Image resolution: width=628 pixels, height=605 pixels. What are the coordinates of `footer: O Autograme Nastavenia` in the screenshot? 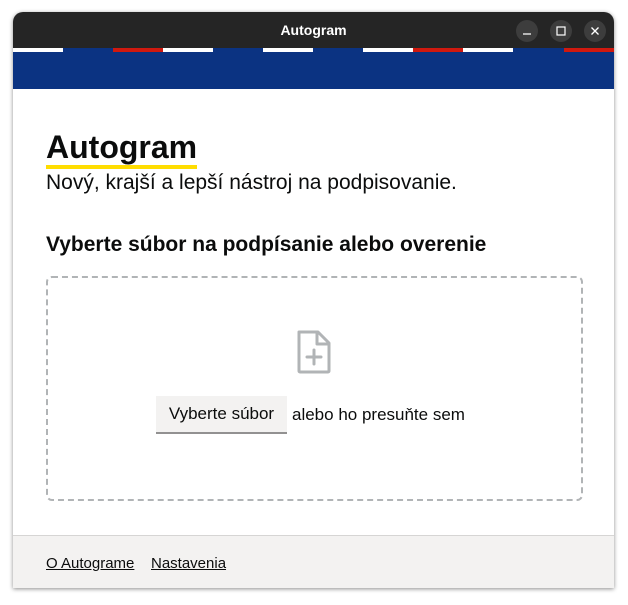 It's located at (313, 561).